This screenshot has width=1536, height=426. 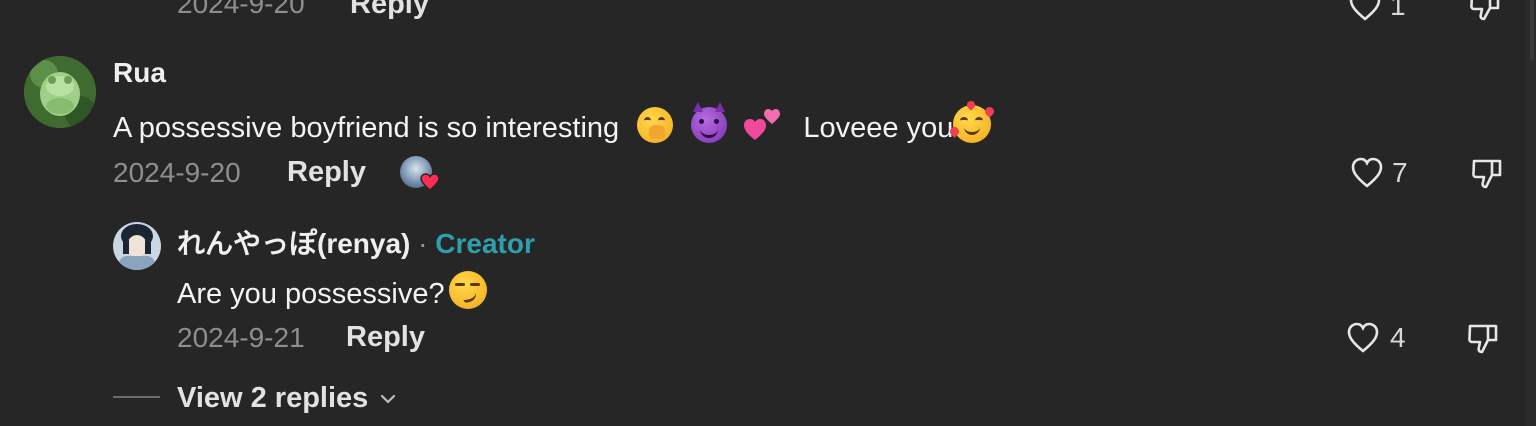 What do you see at coordinates (385, 337) in the screenshot?
I see `reply-reply-button: Reply` at bounding box center [385, 337].